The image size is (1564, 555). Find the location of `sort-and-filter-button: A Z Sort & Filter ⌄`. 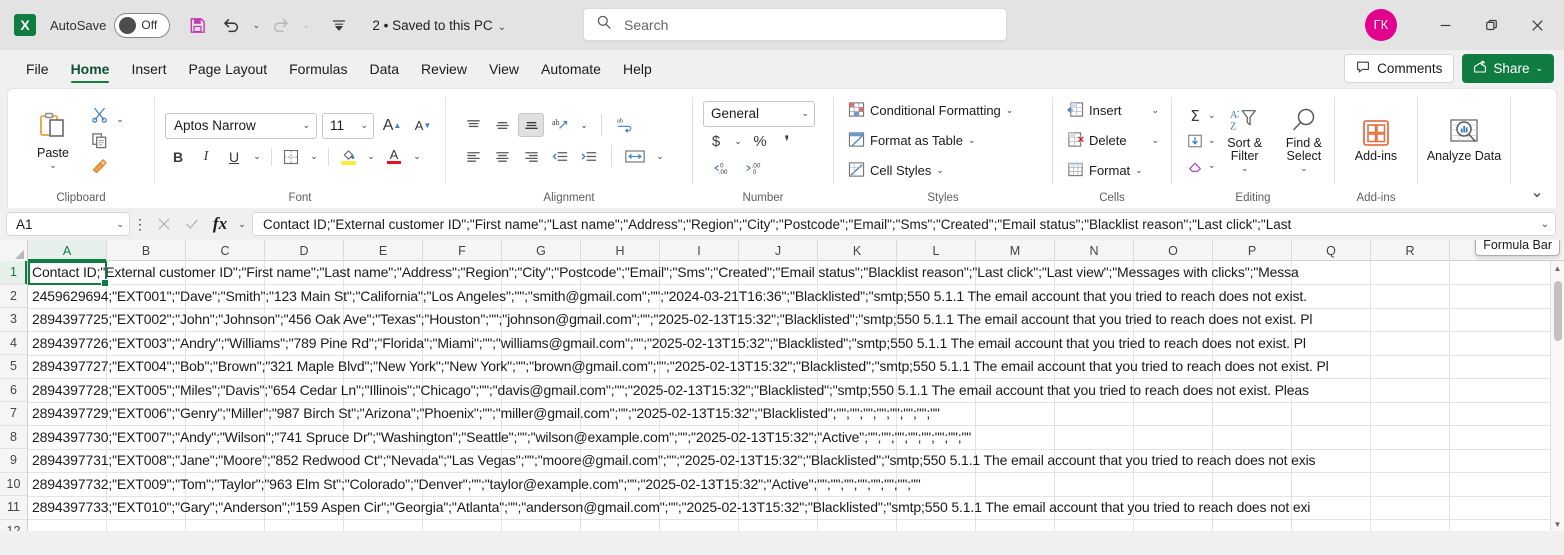

sort-and-filter-button: A Z Sort & Filter ⌄ is located at coordinates (1245, 140).